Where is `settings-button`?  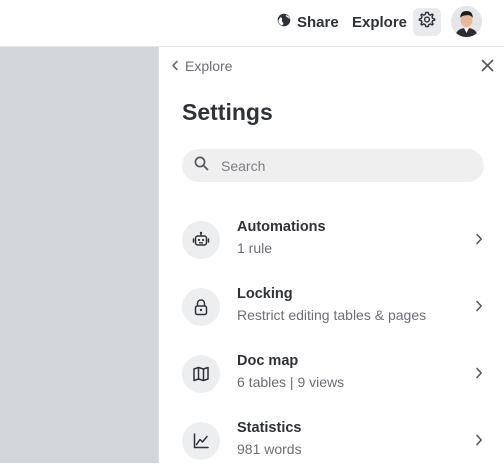 settings-button is located at coordinates (427, 22).